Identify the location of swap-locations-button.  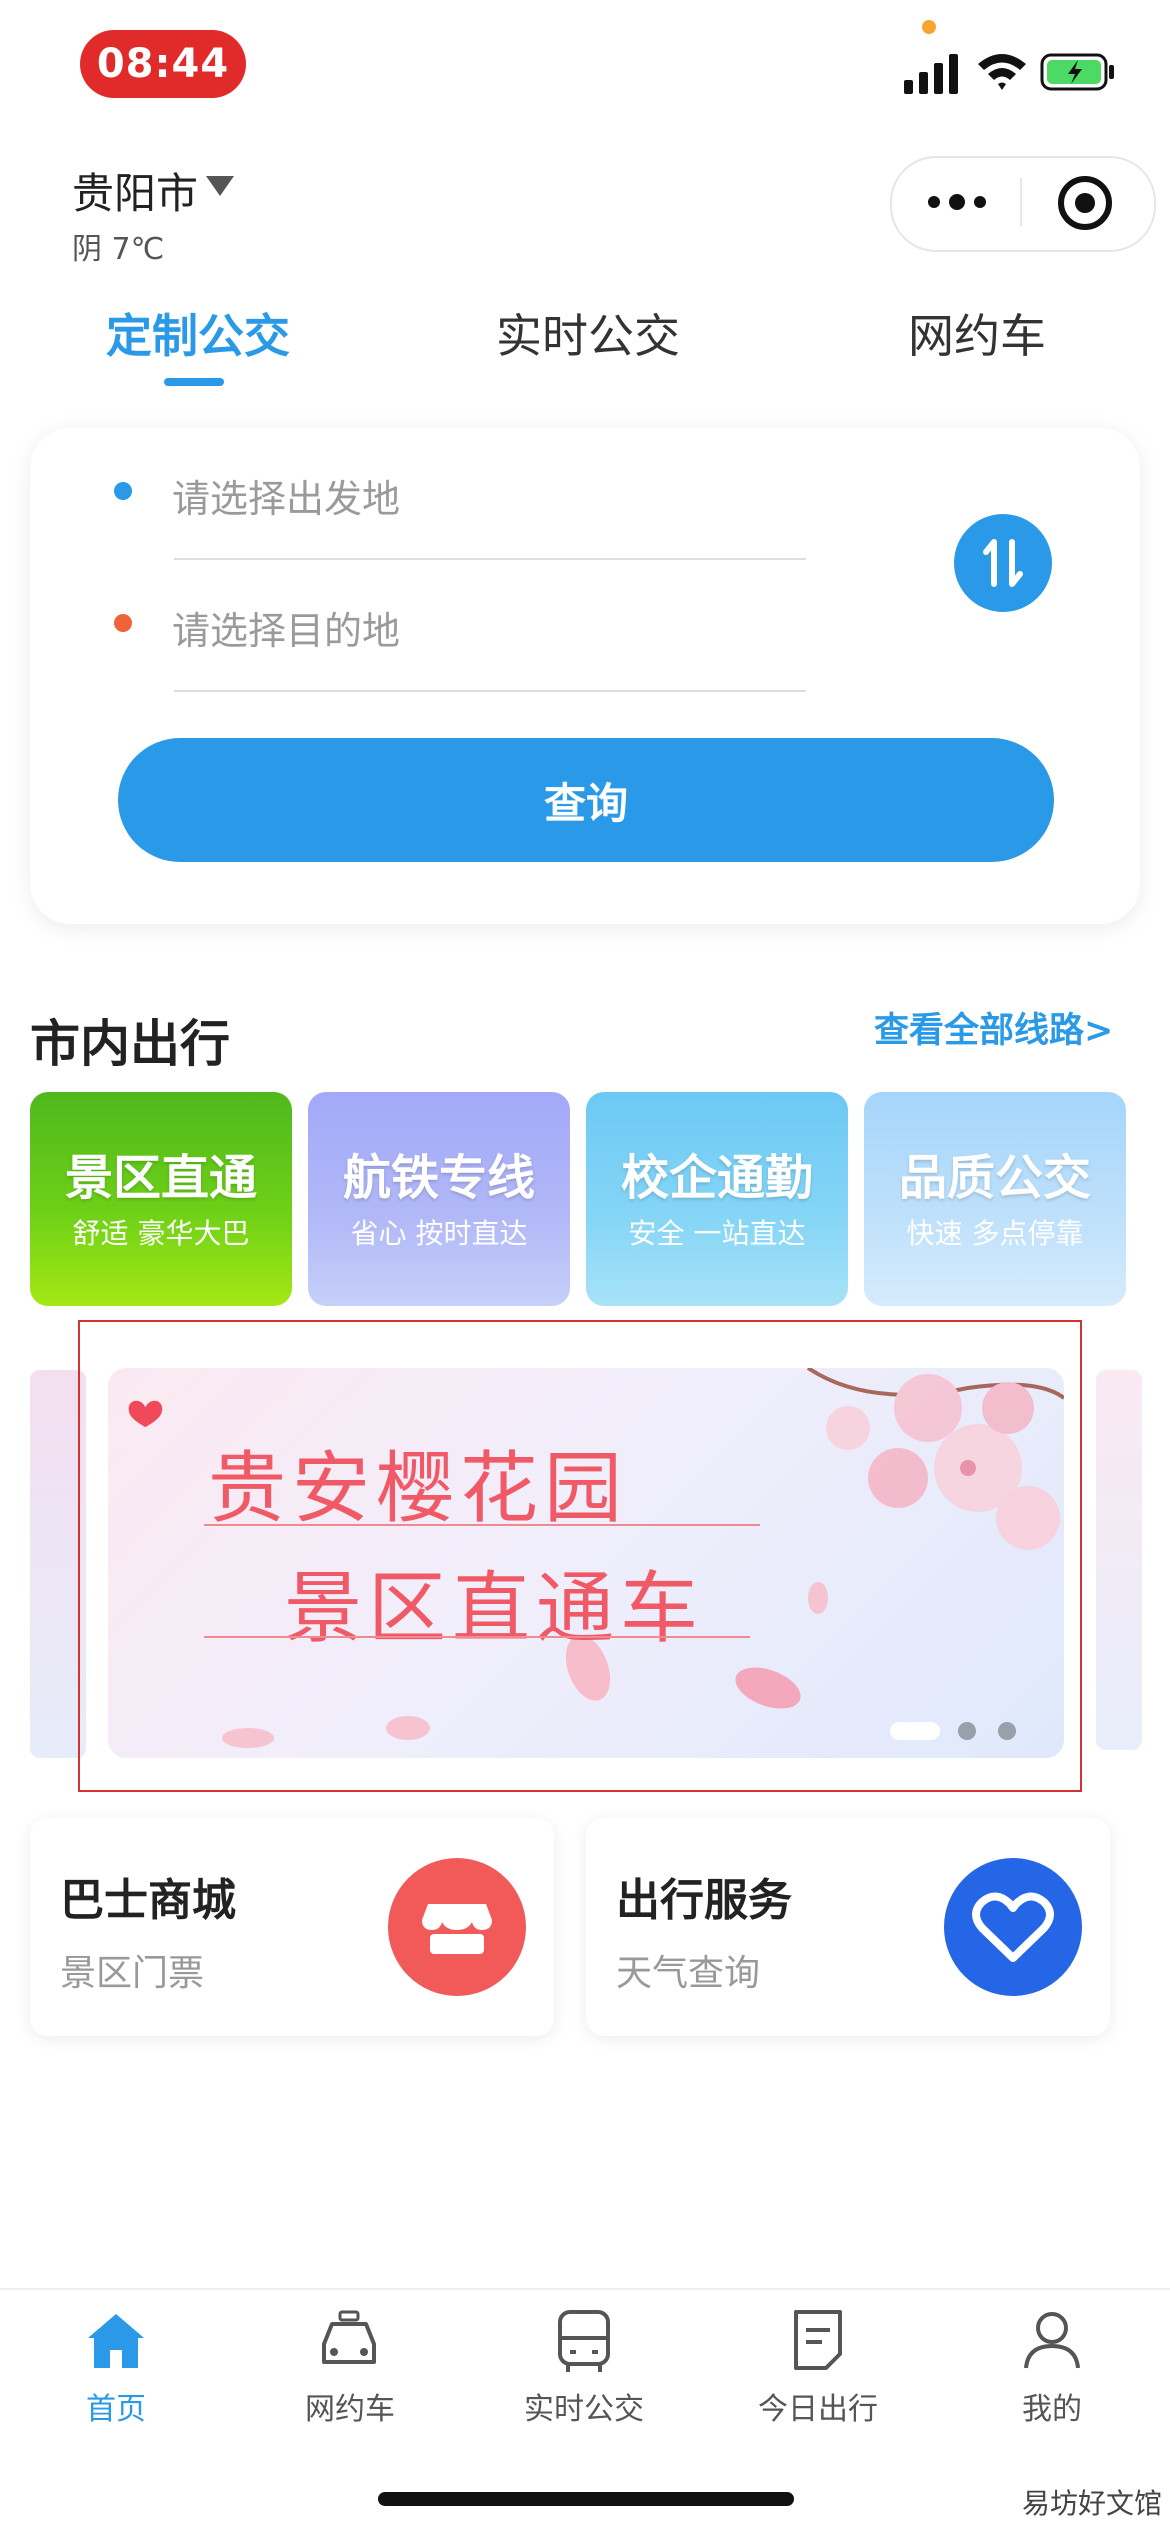
(1003, 563).